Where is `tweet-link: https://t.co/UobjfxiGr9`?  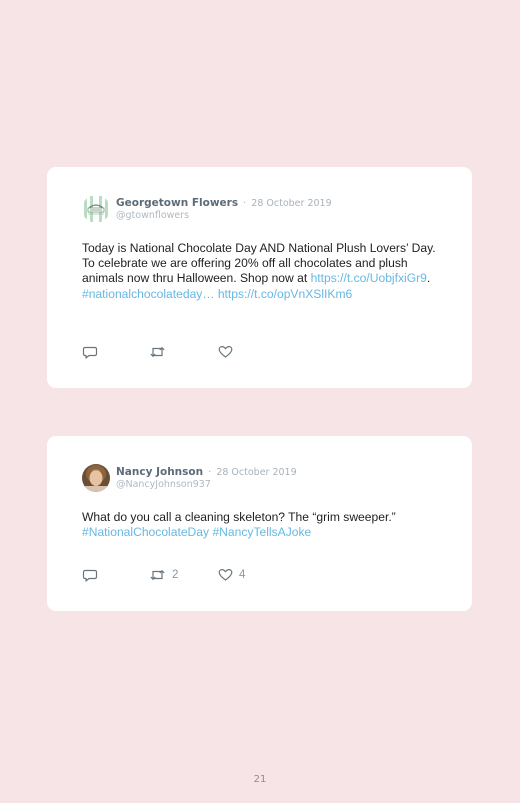
tweet-link: https://t.co/UobjfxiGr9 is located at coordinates (369, 278).